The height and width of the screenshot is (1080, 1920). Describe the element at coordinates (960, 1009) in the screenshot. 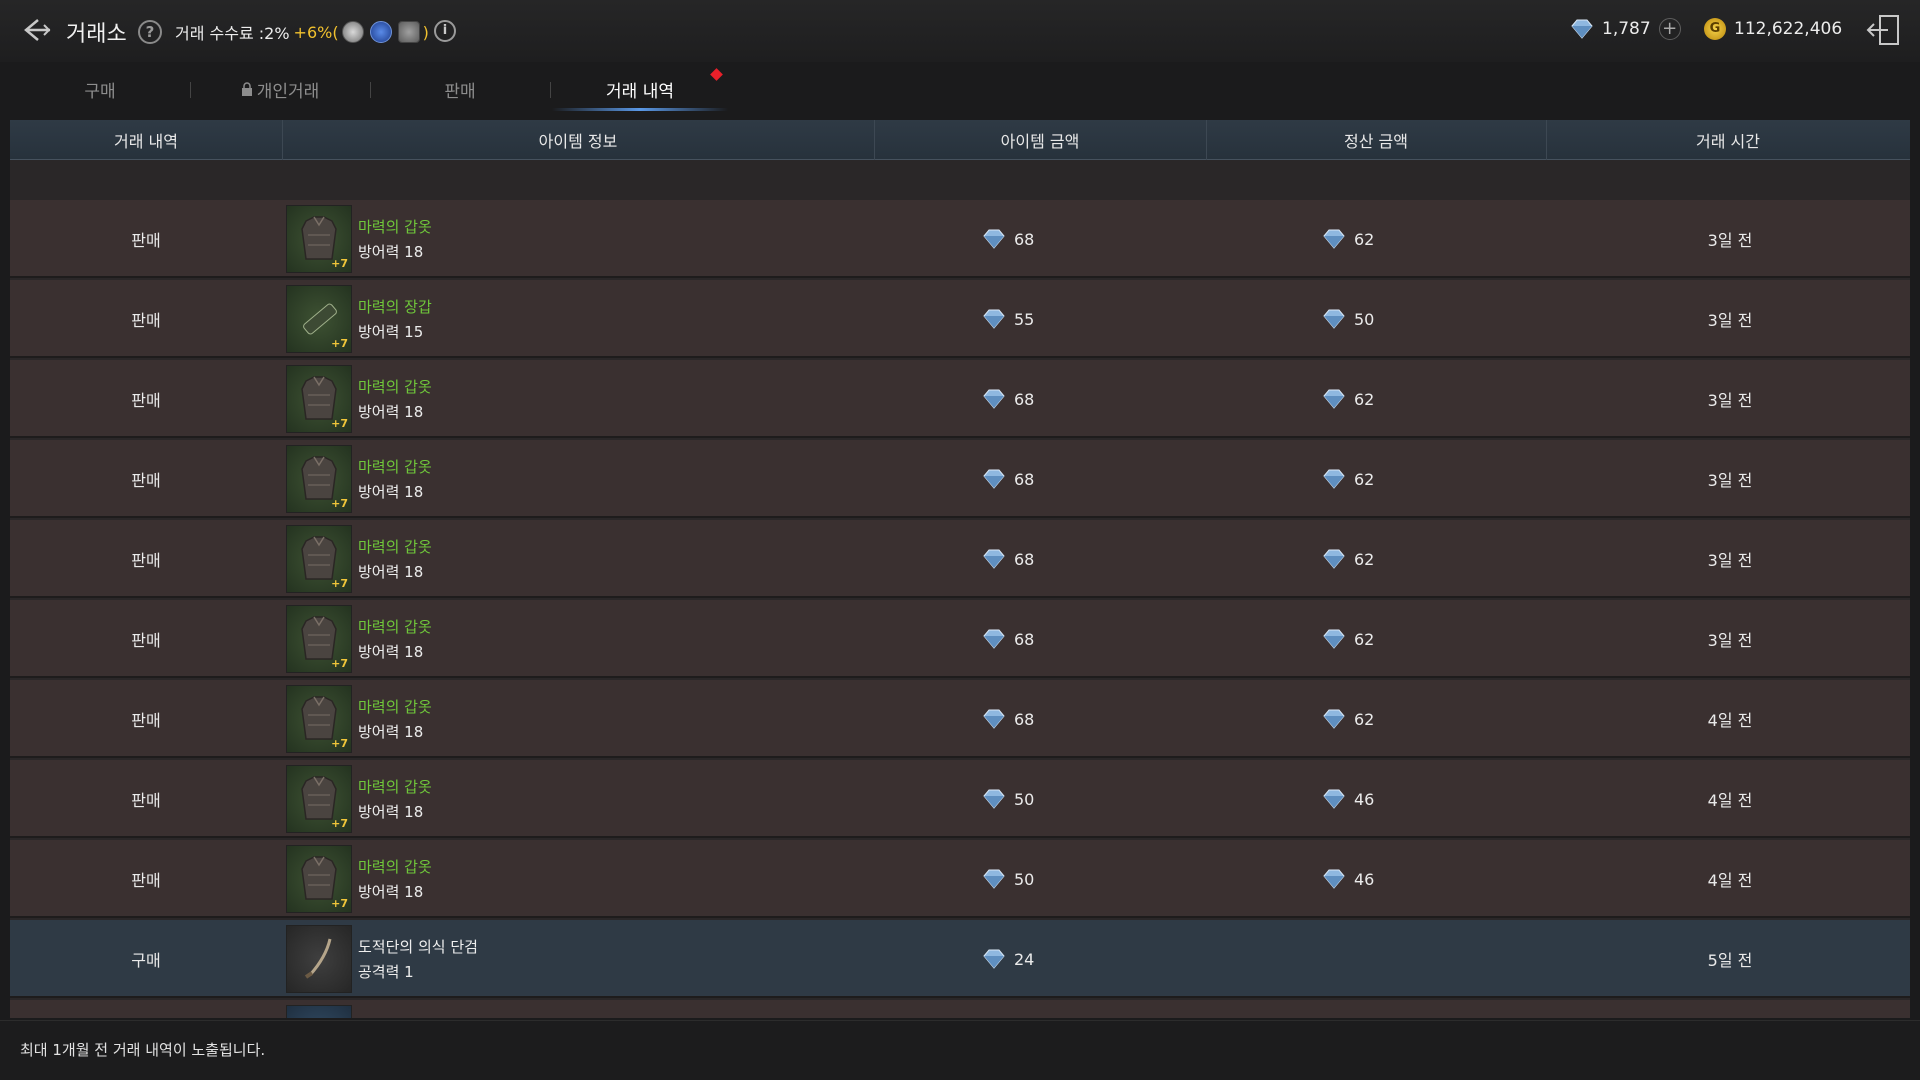

I see `table-row: 판매굴린부르스티 엄니 호각` at that location.